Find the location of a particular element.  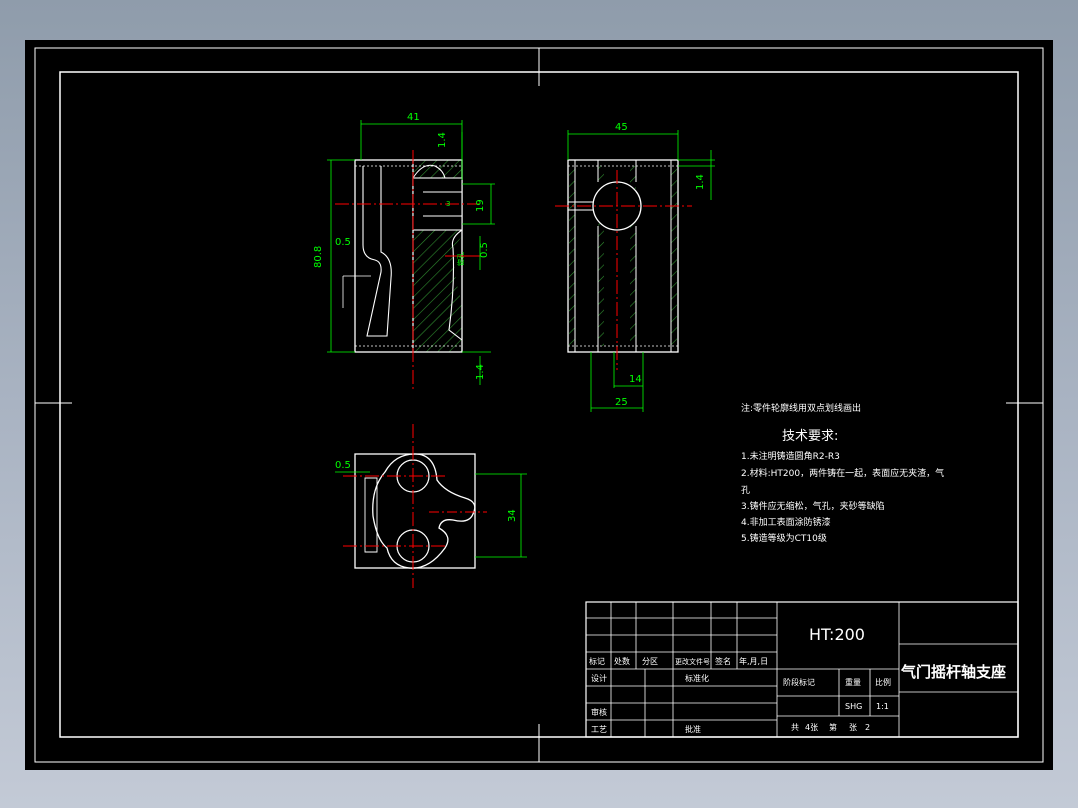

tb-header: 更改文件号 is located at coordinates (692, 661).